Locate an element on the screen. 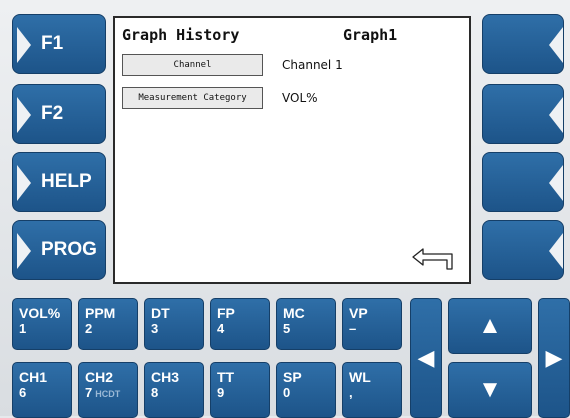  key-tt-9: TT 9 is located at coordinates (240, 390).